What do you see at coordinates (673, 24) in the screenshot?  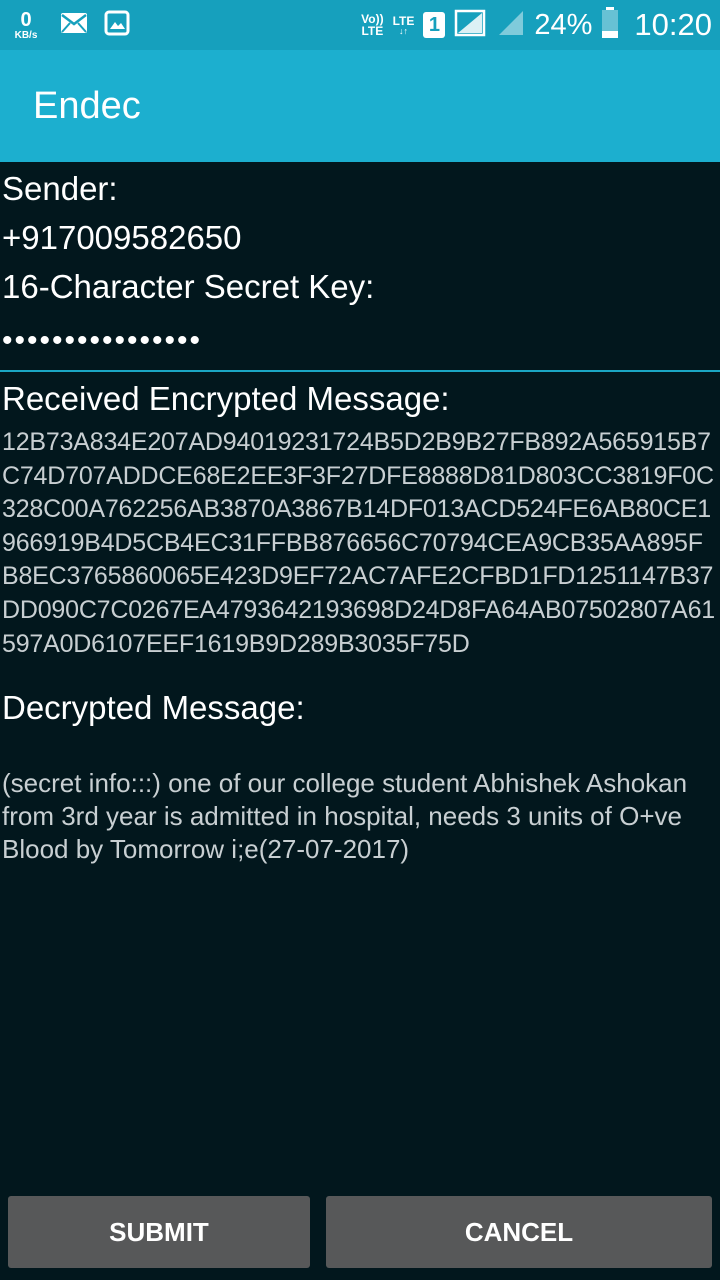 I see `clock: 10:20` at bounding box center [673, 24].